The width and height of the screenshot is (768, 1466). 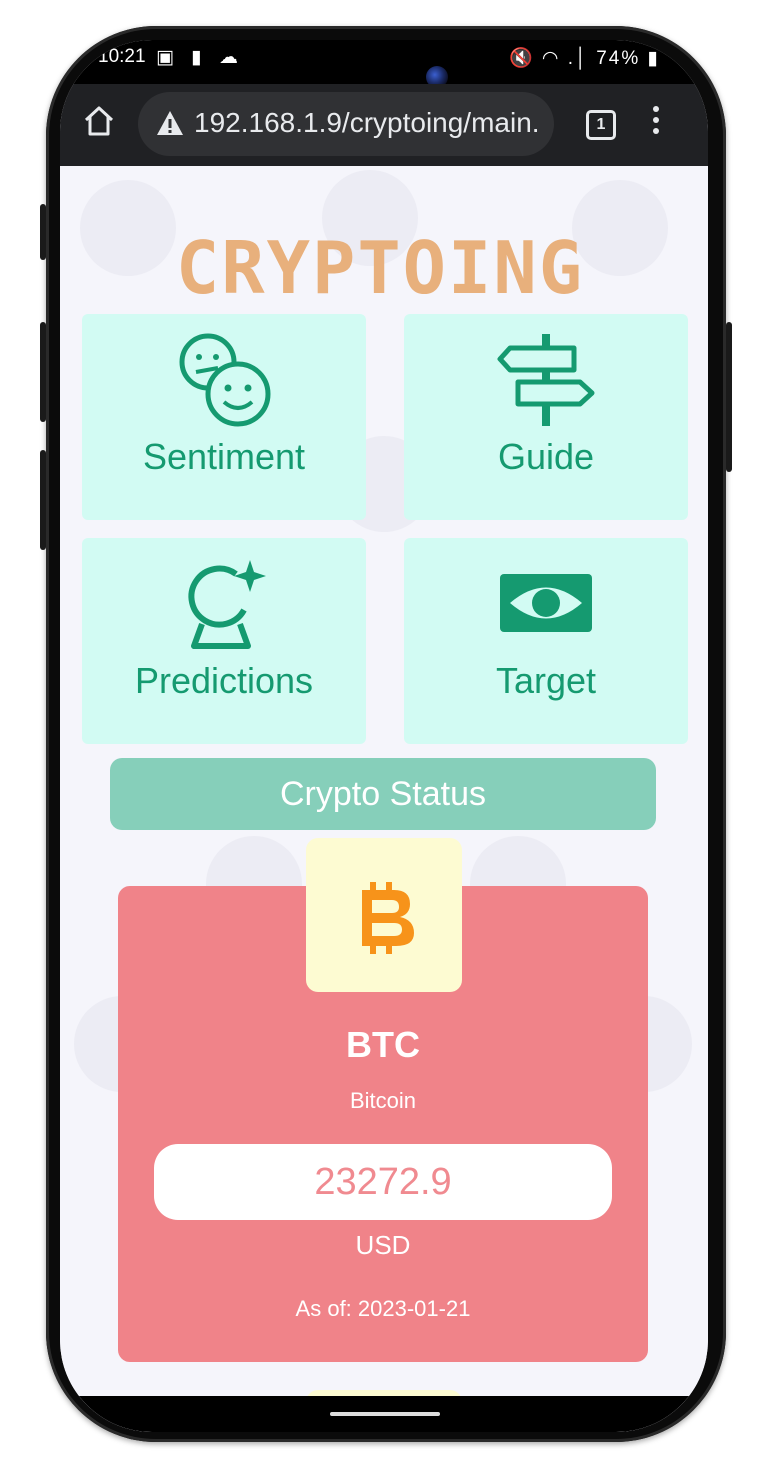 What do you see at coordinates (224, 456) in the screenshot?
I see `tile-label: Sentiment` at bounding box center [224, 456].